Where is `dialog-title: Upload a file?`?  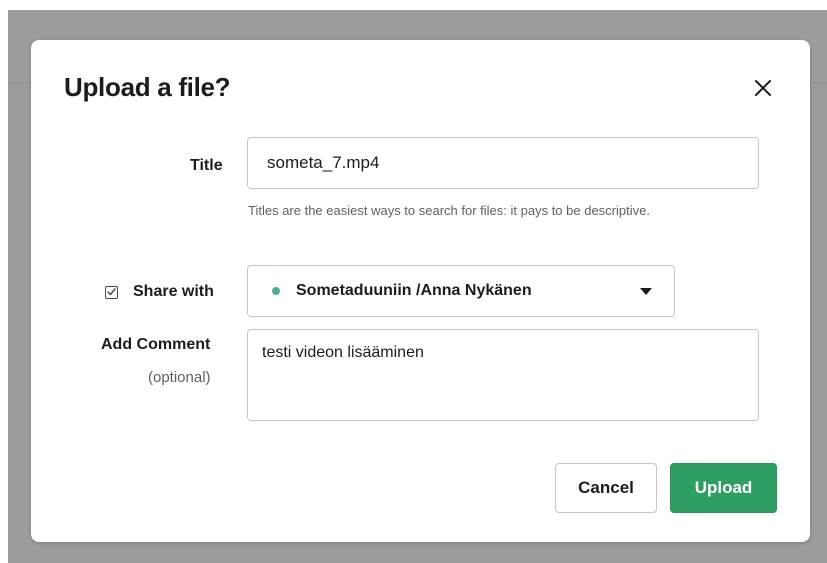
dialog-title: Upload a file? is located at coordinates (147, 87).